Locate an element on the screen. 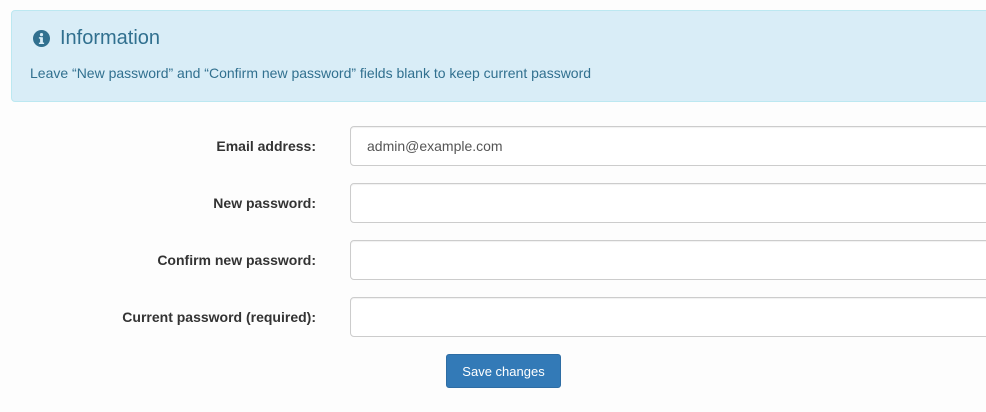 The height and width of the screenshot is (412, 986). new-password-row: New password: is located at coordinates (493, 203).